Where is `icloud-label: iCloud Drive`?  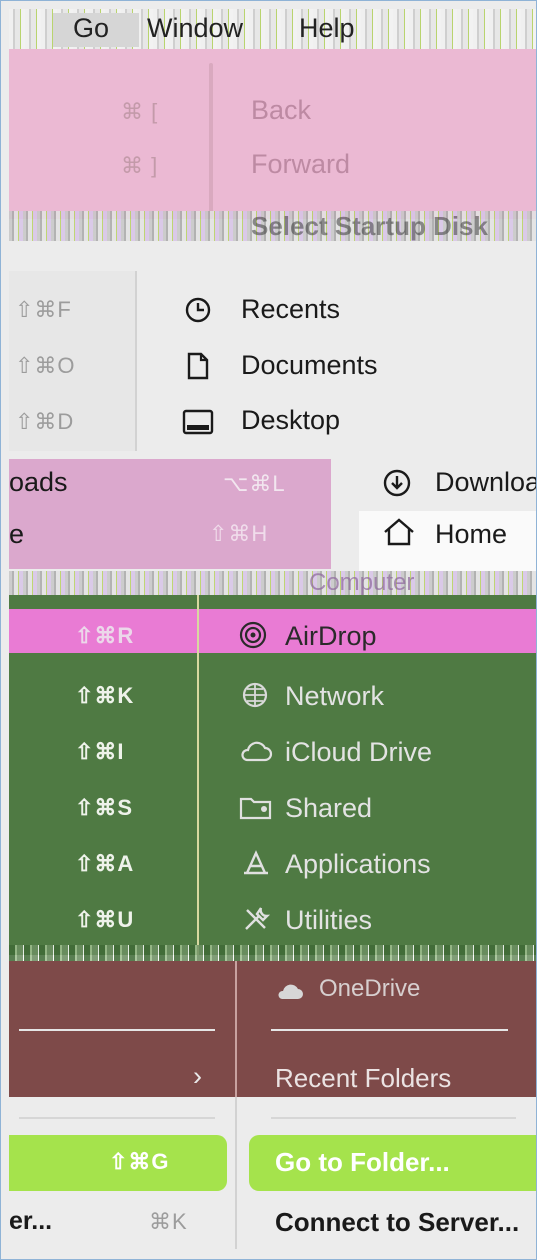 icloud-label: iCloud Drive is located at coordinates (359, 752).